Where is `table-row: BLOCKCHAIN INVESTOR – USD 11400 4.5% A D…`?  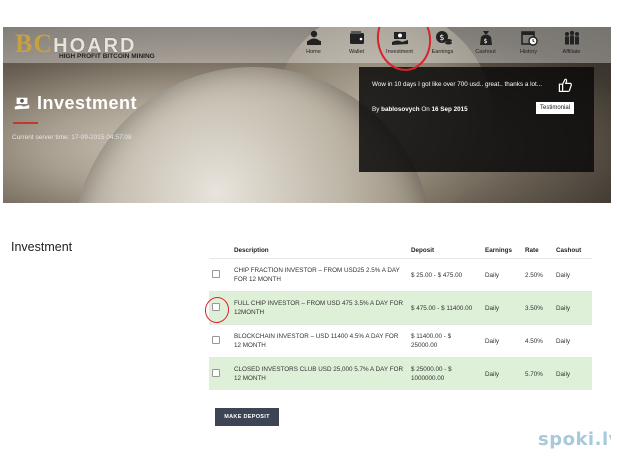
table-row: BLOCKCHAIN INVESTOR – USD 11400 4.5% A D… is located at coordinates (400, 341).